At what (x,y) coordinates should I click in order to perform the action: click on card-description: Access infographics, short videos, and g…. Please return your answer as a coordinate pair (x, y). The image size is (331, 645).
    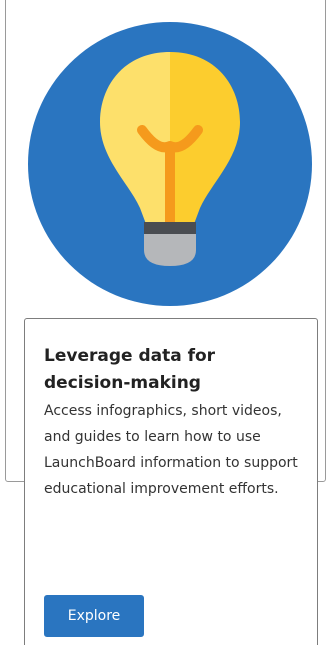
    Looking at the image, I should click on (171, 450).